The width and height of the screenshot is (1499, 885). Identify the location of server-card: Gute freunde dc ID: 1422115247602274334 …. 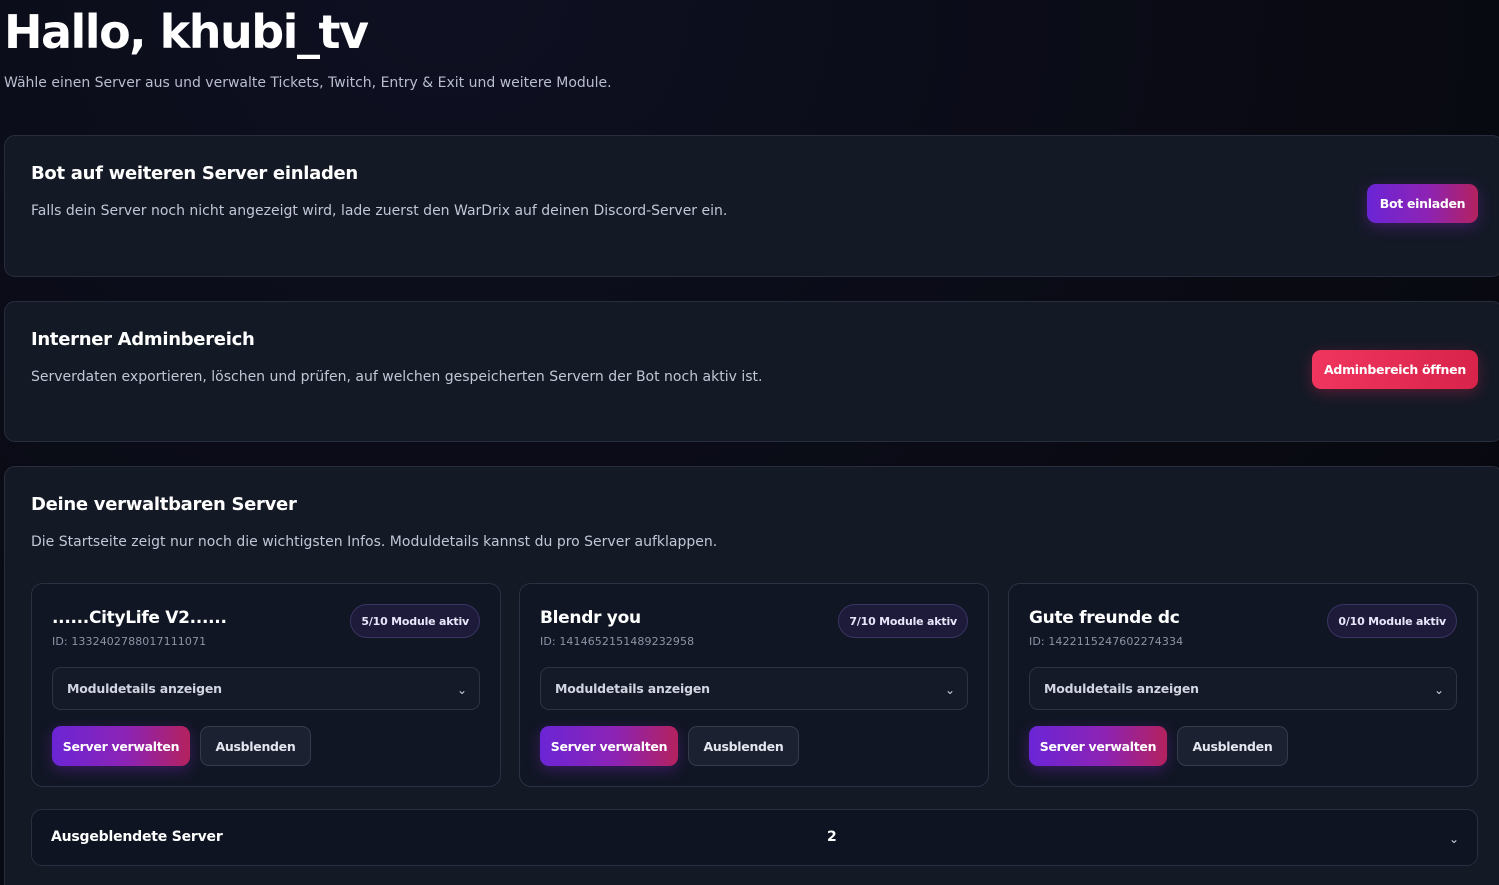
(1243, 685).